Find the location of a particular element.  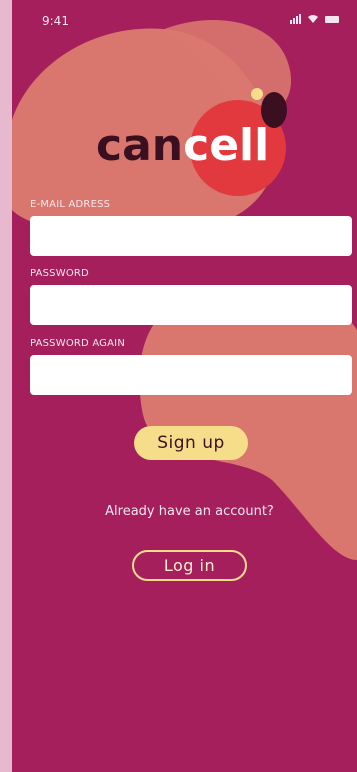

already-have-account-text: Already have an account? is located at coordinates (189, 511).